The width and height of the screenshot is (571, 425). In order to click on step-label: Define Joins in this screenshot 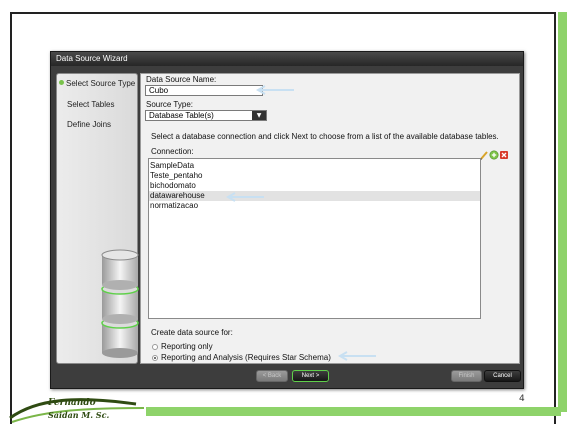, I will do `click(89, 124)`.